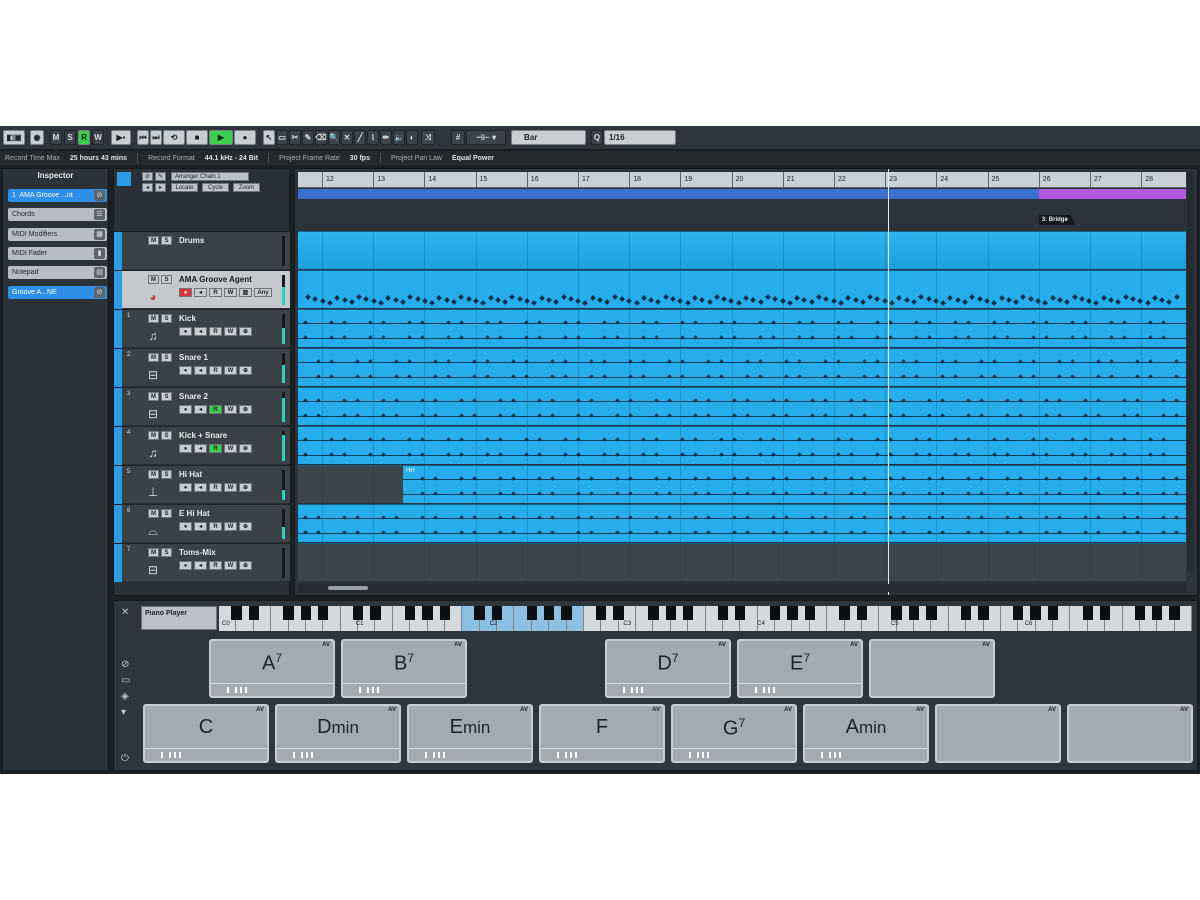 This screenshot has height=900, width=1200. I want to click on track-hi-hat: 5 MS Hi Hat ● ◂ R W ⊕ ⊥, so click(202, 484).